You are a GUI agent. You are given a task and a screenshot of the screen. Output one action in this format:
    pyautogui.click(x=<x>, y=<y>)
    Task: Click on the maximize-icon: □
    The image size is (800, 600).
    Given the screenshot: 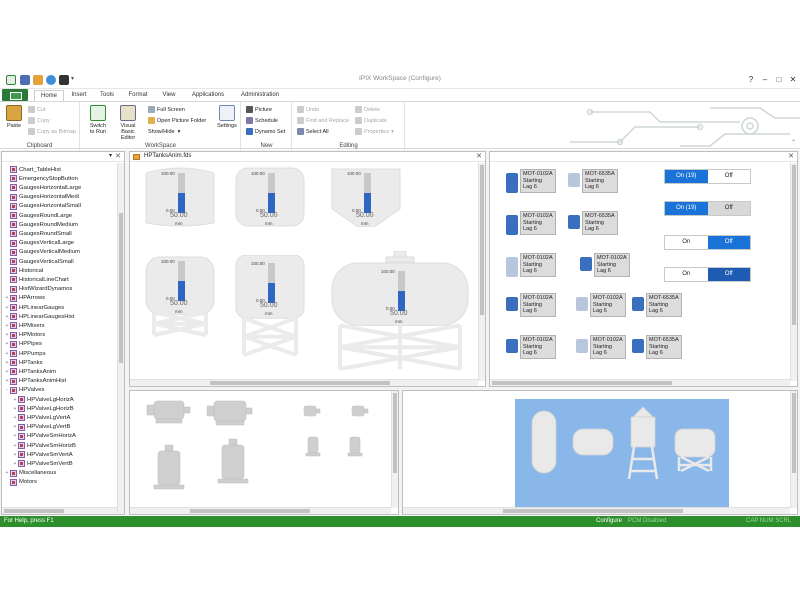 What is the action you would take?
    pyautogui.click(x=779, y=80)
    